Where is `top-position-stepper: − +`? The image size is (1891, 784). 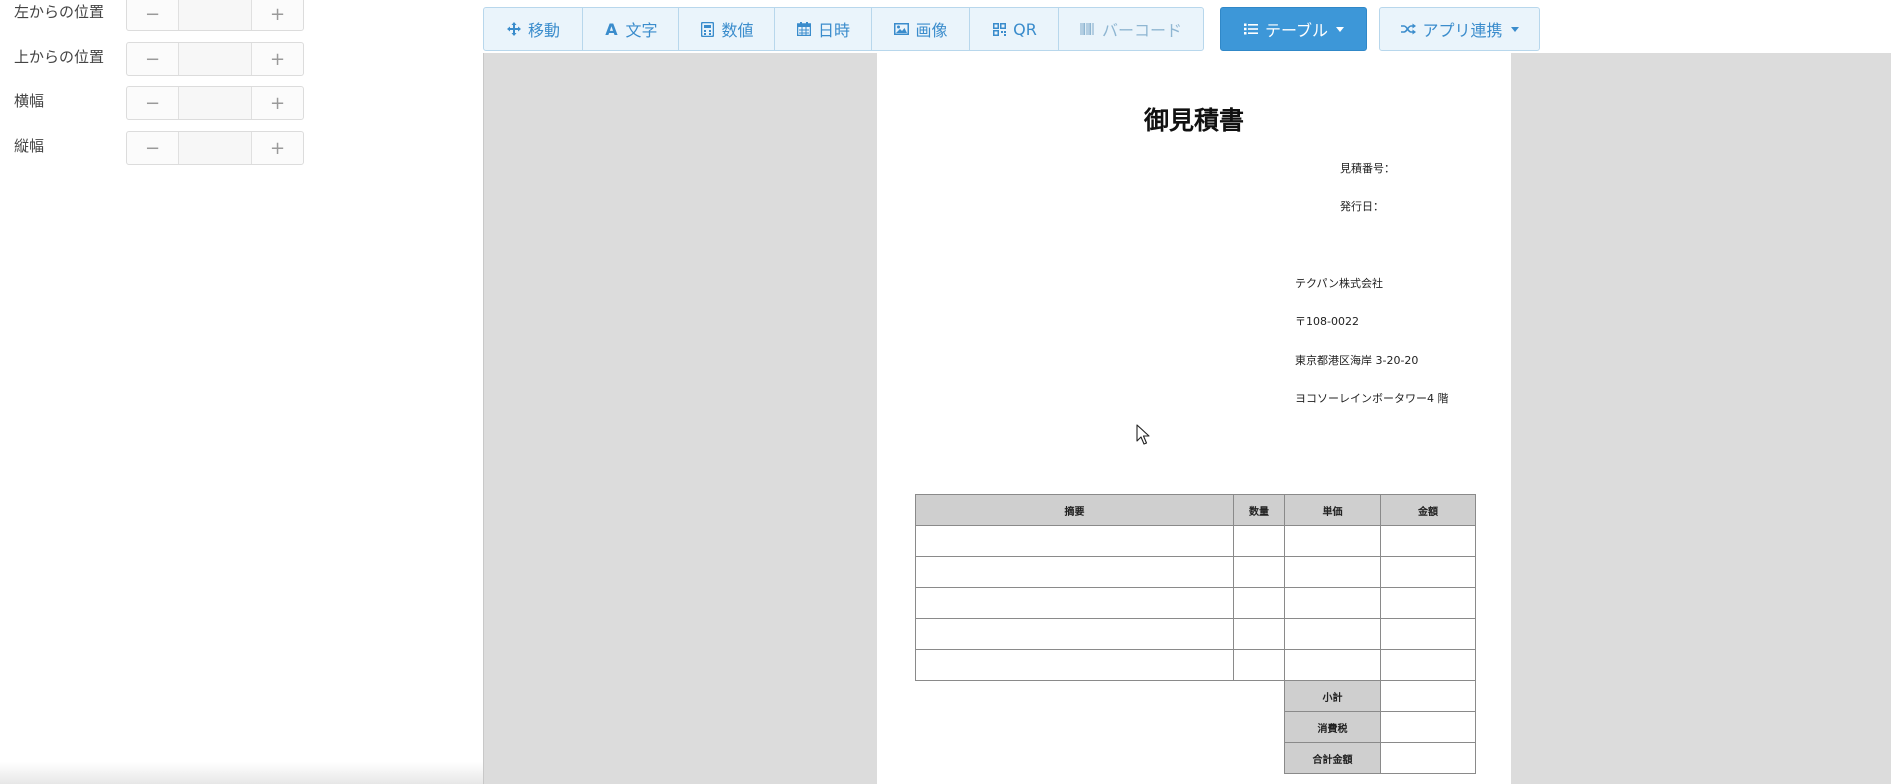
top-position-stepper: − + is located at coordinates (215, 59).